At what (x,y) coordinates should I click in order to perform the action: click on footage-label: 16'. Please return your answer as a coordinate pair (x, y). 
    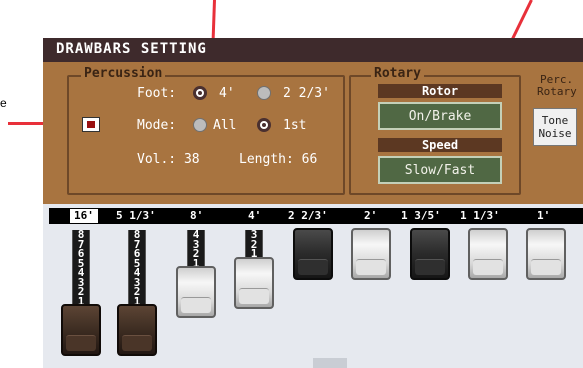
    Looking at the image, I should click on (84, 216).